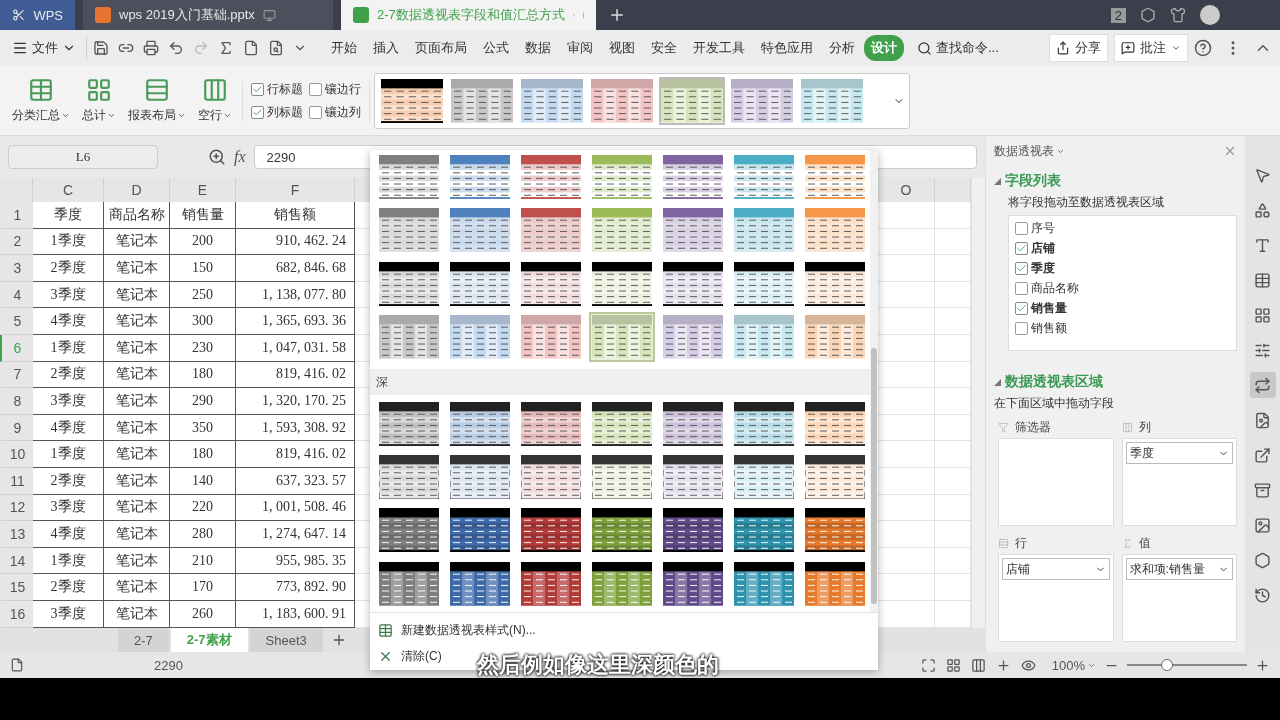  What do you see at coordinates (151, 48) in the screenshot?
I see `print-icon` at bounding box center [151, 48].